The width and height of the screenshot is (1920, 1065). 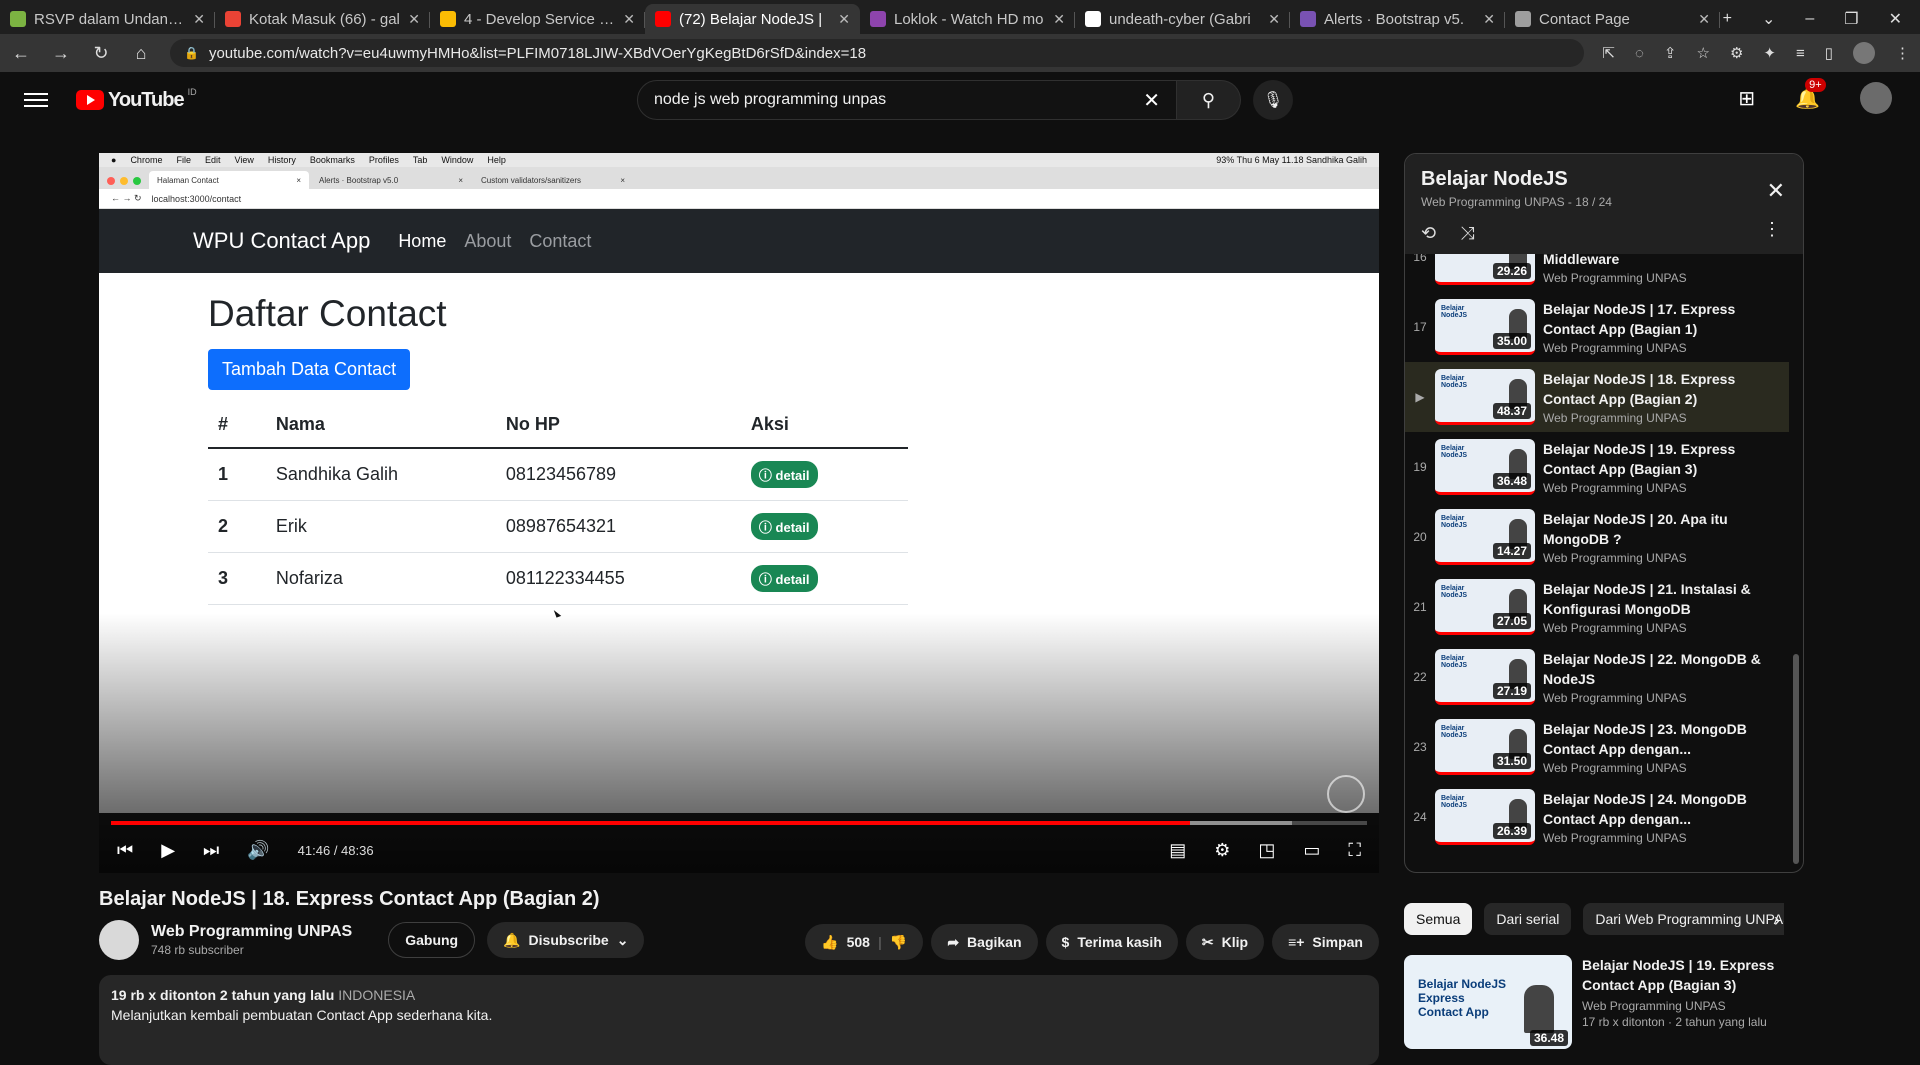 I want to click on next-icon: ⏭, so click(x=211, y=850).